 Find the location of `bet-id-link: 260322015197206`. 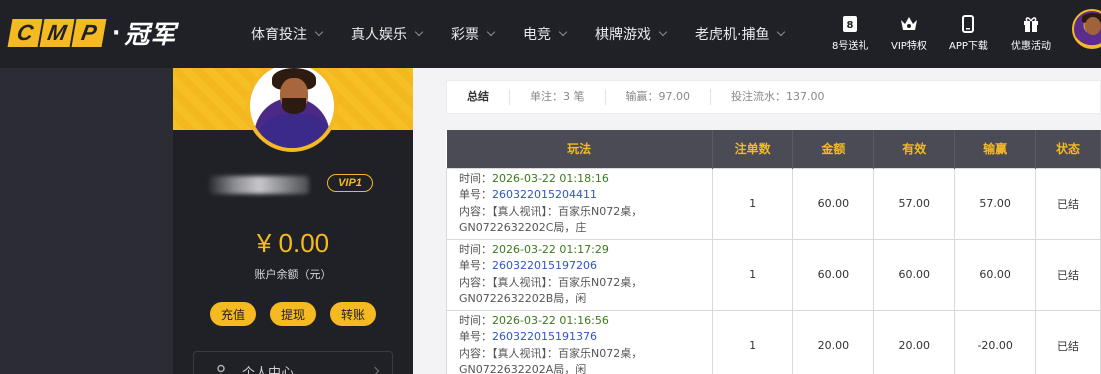

bet-id-link: 260322015197206 is located at coordinates (544, 265).